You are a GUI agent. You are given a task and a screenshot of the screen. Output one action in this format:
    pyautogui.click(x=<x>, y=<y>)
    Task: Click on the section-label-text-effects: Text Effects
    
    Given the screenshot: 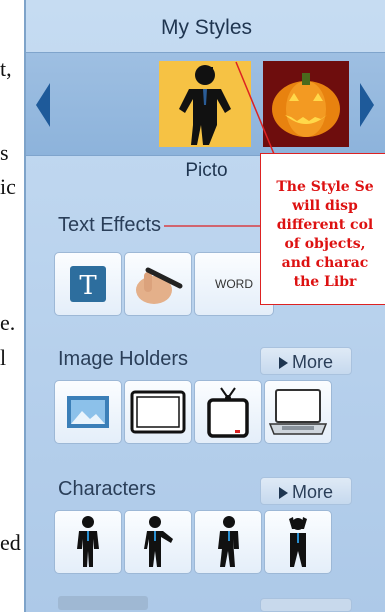 What is the action you would take?
    pyautogui.click(x=110, y=225)
    